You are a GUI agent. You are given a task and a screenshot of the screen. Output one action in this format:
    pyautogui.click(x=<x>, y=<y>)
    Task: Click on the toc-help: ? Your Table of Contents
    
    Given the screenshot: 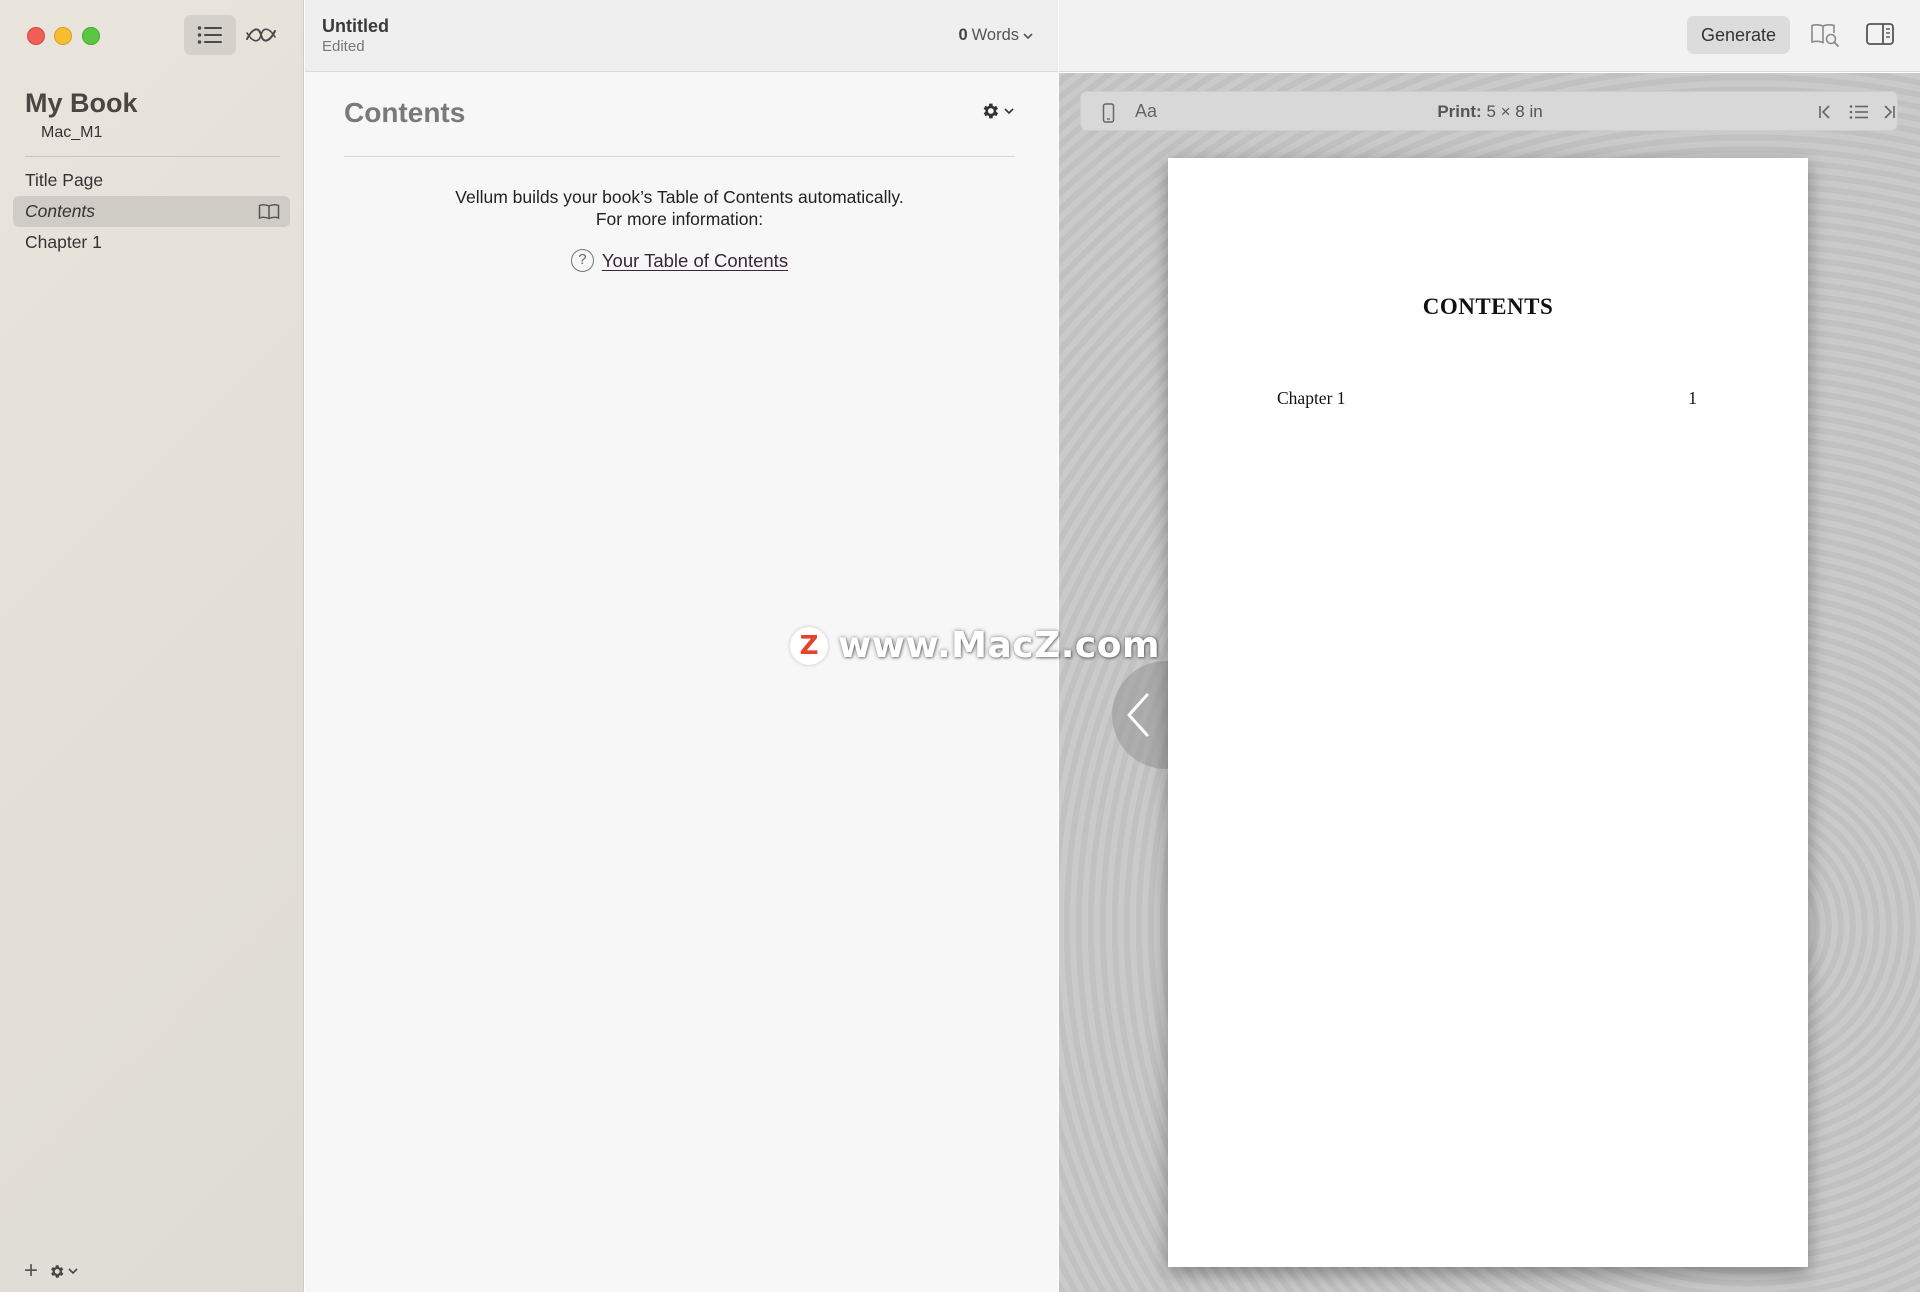 What is the action you would take?
    pyautogui.click(x=679, y=260)
    